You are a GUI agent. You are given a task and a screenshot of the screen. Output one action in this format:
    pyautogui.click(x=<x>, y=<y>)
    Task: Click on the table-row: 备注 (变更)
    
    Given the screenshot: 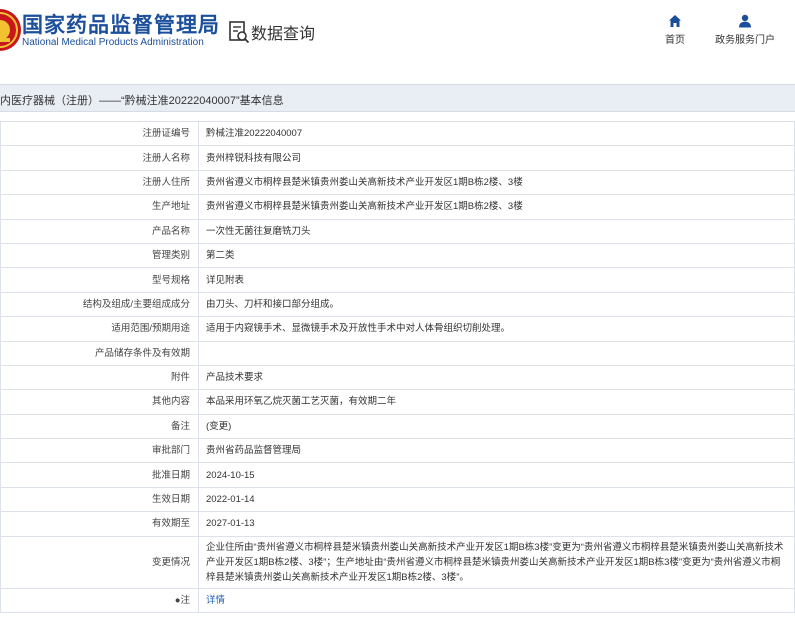 What is the action you would take?
    pyautogui.click(x=397, y=426)
    